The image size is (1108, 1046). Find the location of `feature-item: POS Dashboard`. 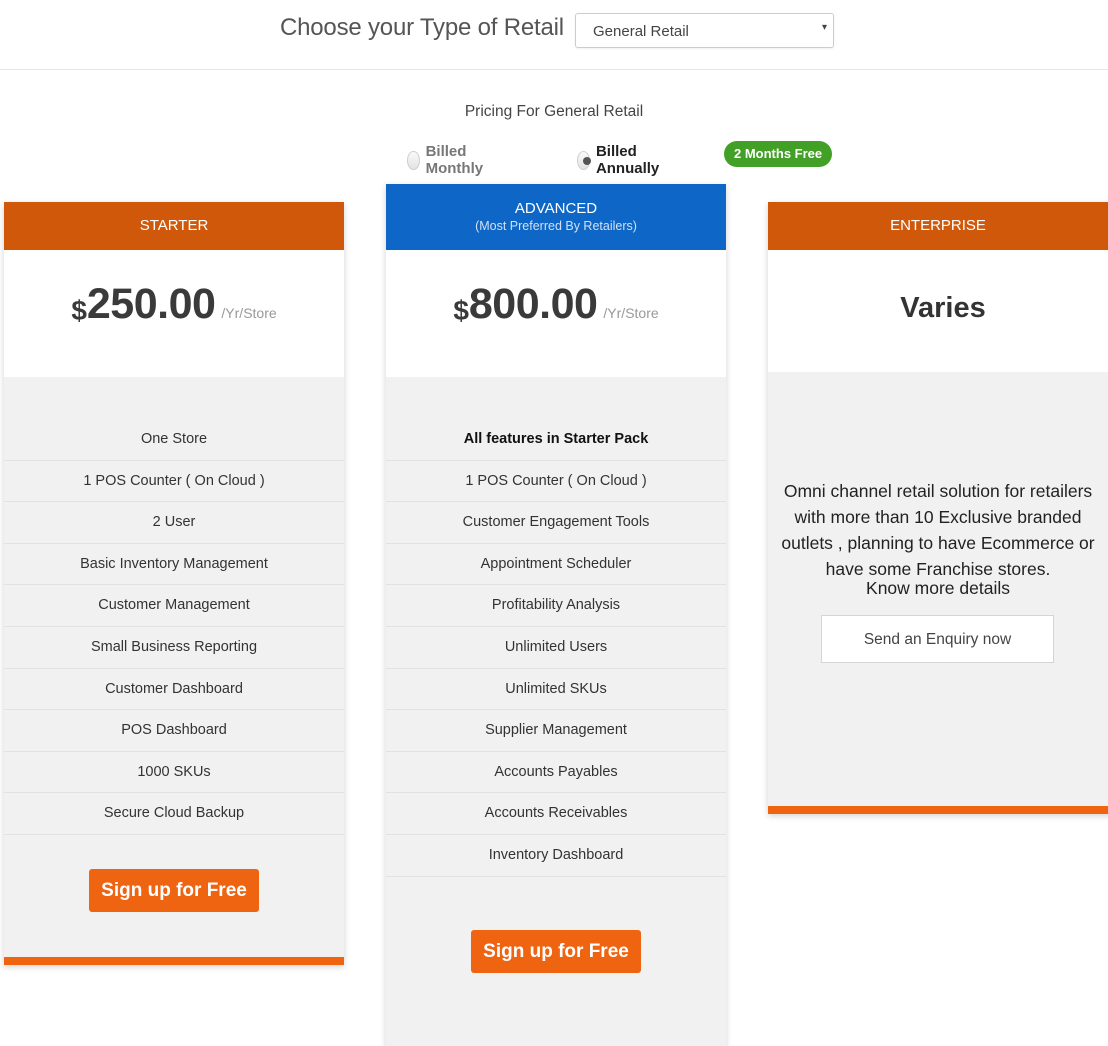

feature-item: POS Dashboard is located at coordinates (174, 731).